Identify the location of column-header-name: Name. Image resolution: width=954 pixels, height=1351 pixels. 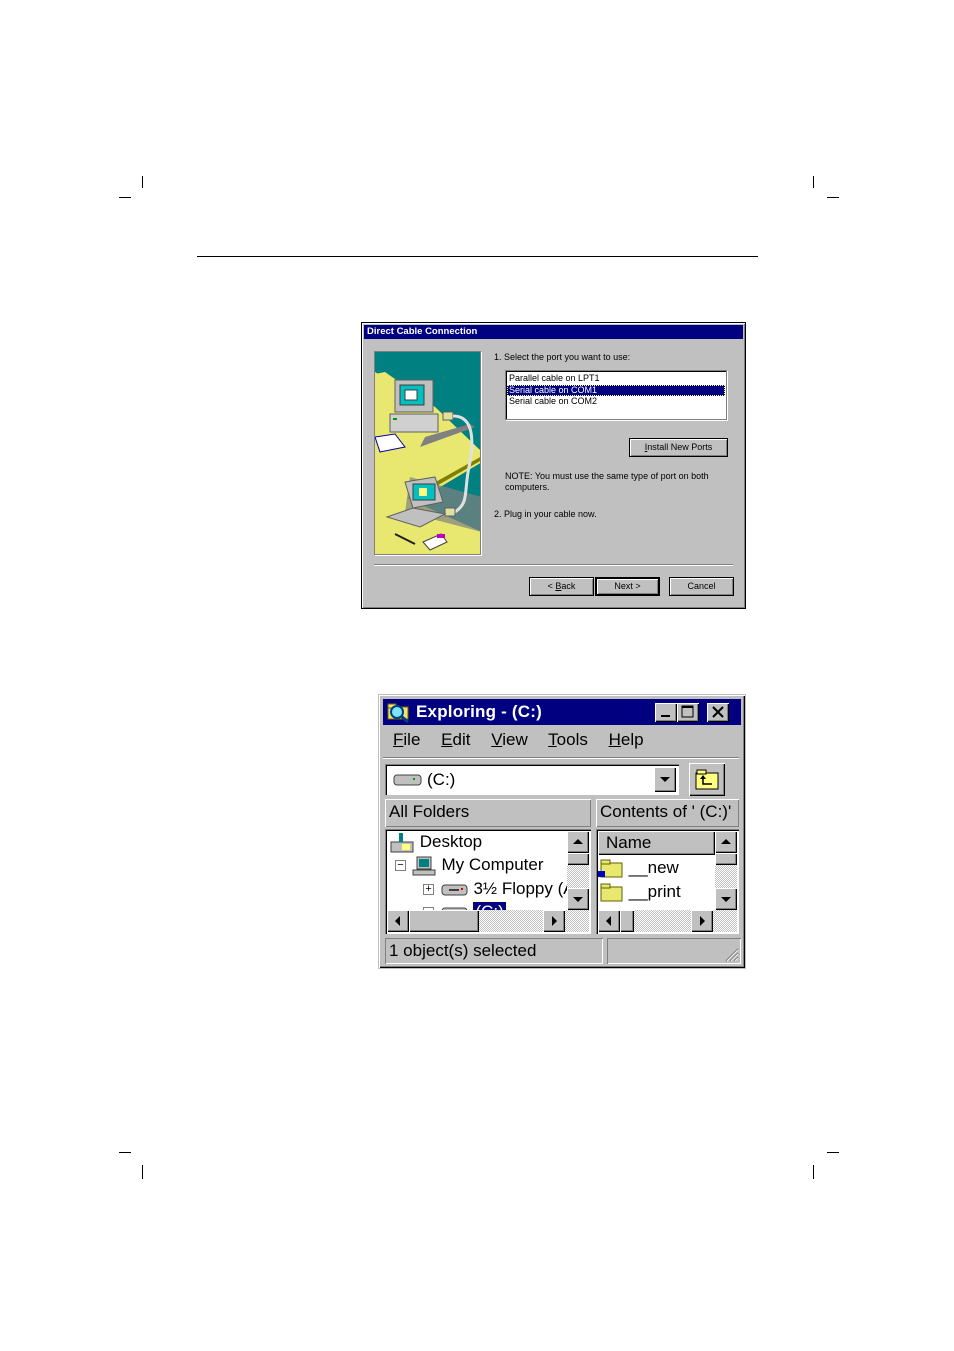
(656, 843).